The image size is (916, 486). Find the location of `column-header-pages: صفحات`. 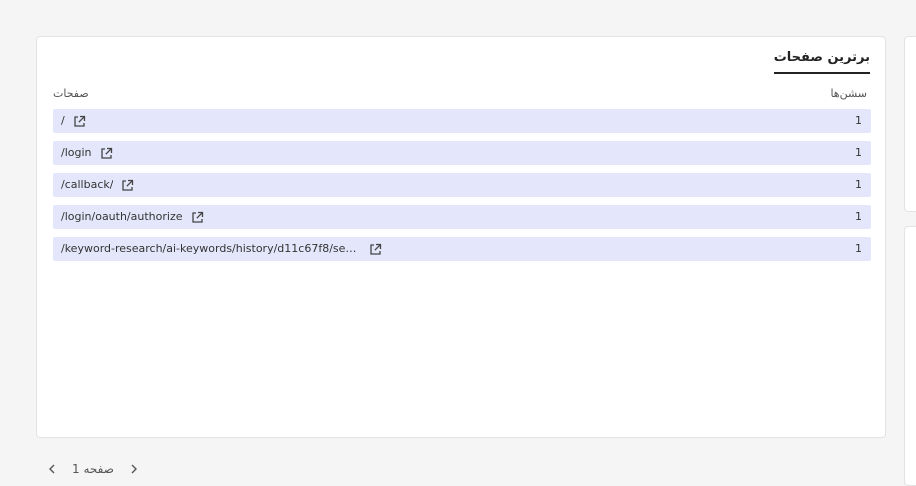

column-header-pages: صفحات is located at coordinates (71, 93).